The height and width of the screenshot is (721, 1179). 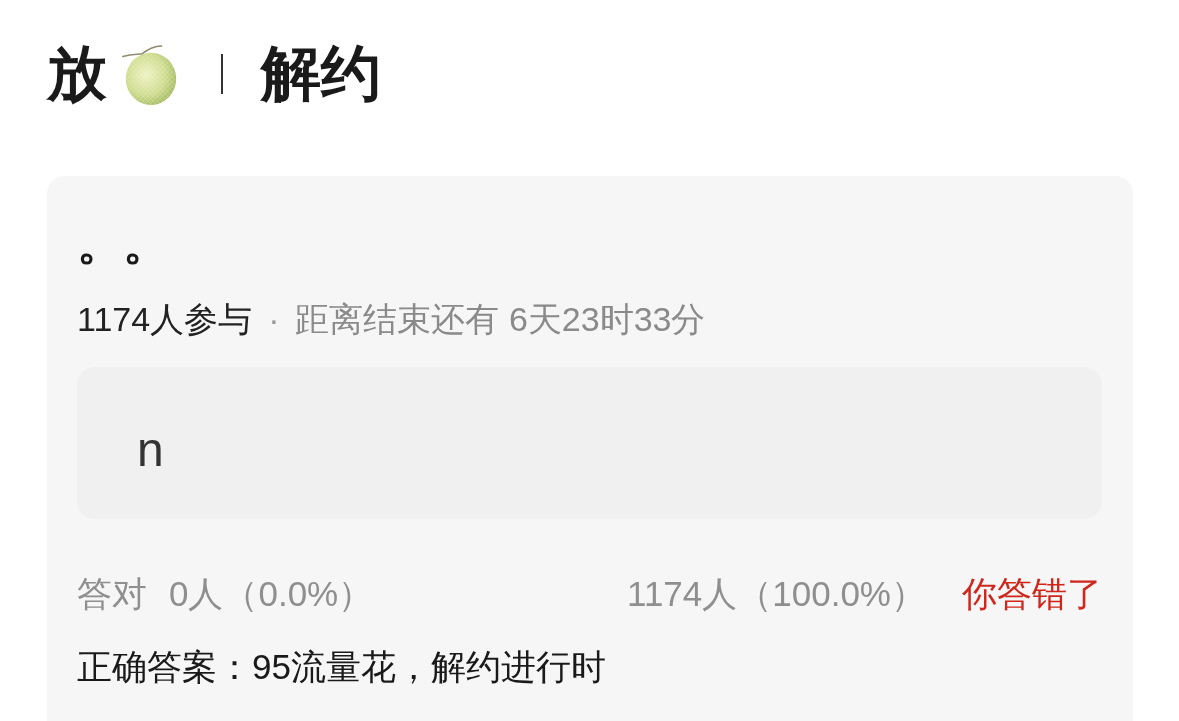 I want to click on verdict-text: 你答错了, so click(x=1032, y=594).